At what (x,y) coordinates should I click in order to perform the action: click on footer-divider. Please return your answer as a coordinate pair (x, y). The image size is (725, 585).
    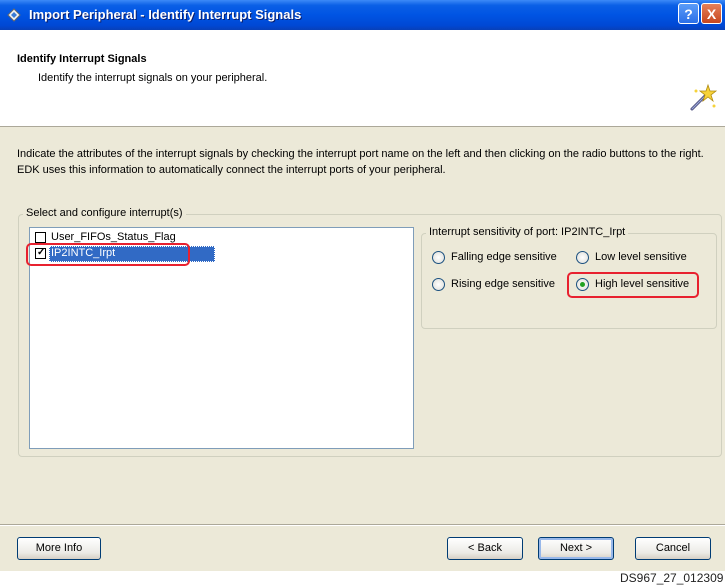
    Looking at the image, I should click on (362, 525).